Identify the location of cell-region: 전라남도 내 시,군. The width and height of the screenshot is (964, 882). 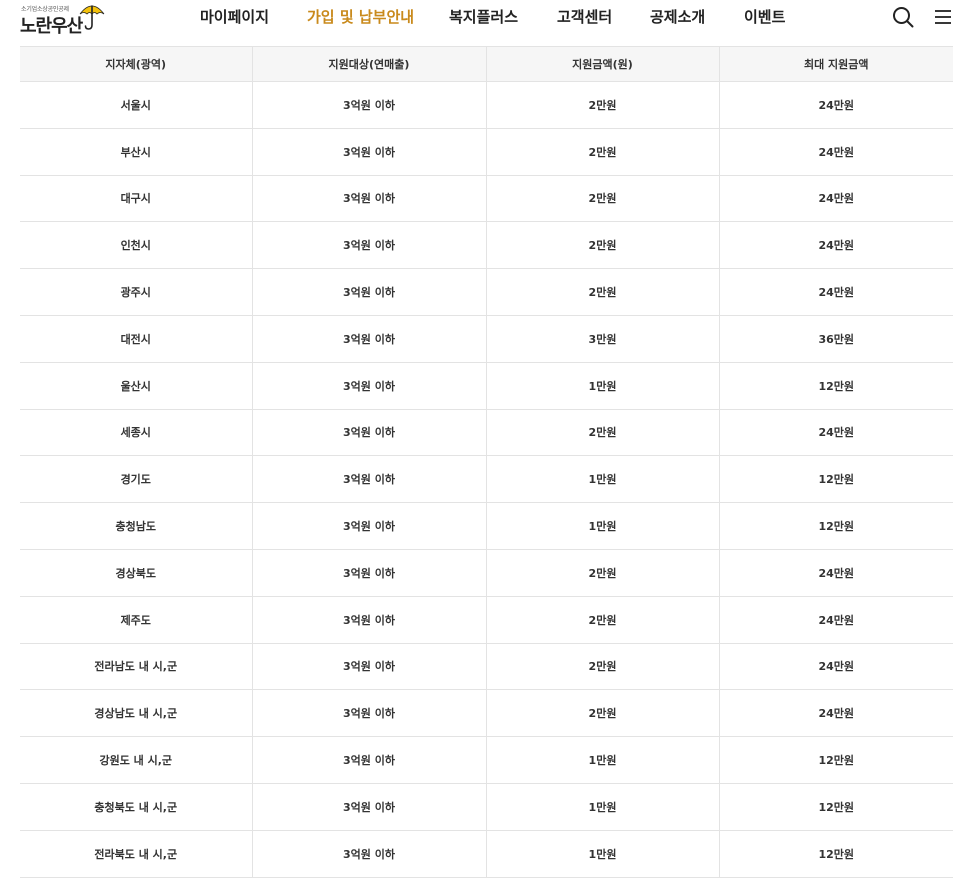
(136, 667).